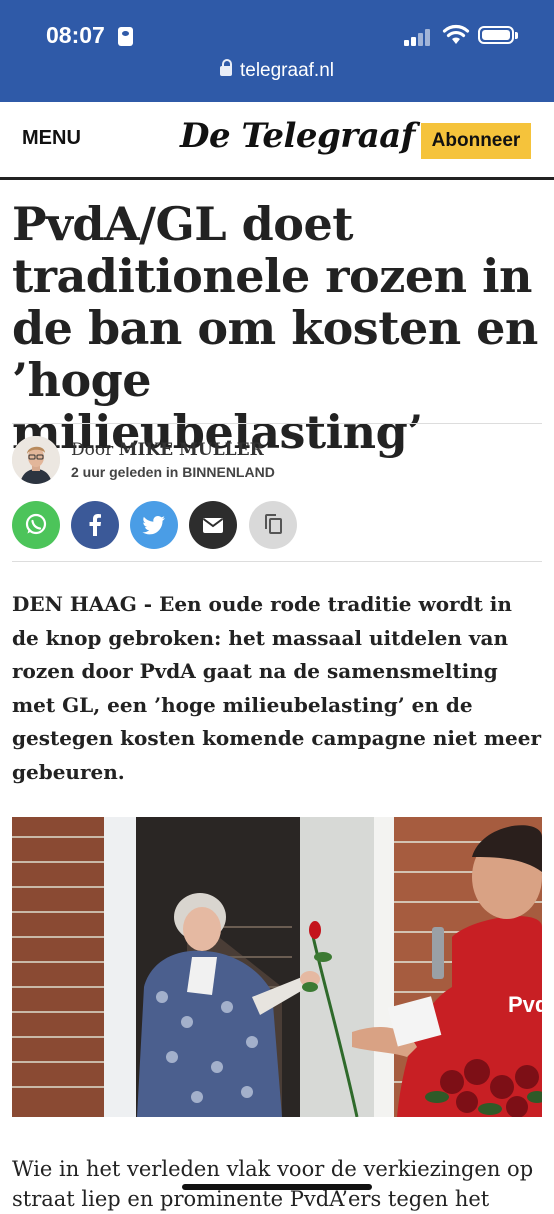  I want to click on home-indicator, so click(277, 1187).